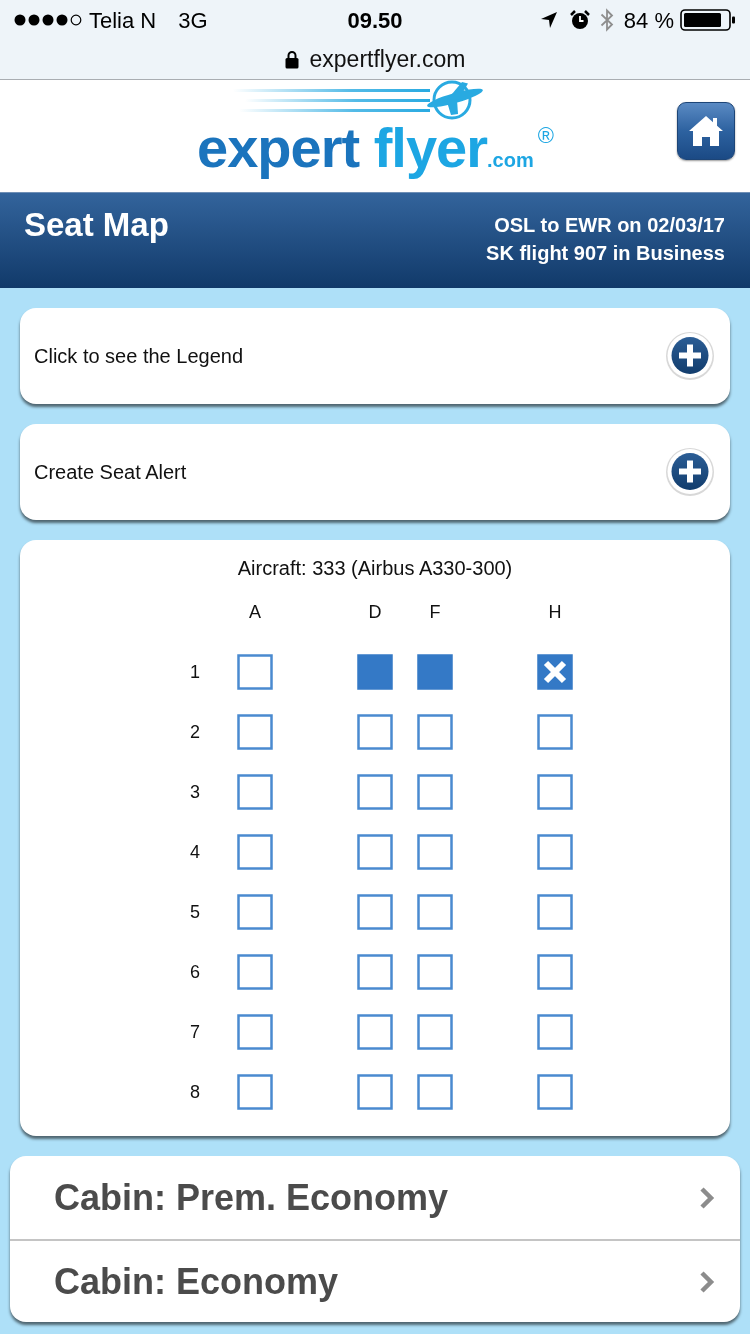 Image resolution: width=750 pixels, height=1334 pixels. Describe the element at coordinates (375, 1280) in the screenshot. I see `cabin-row: Cabin: Economy` at that location.